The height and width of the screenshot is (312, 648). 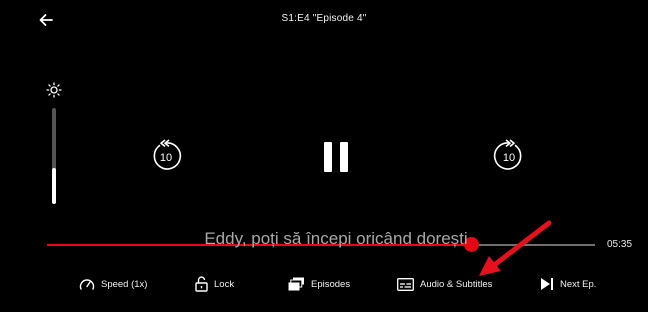 I want to click on audio-subtitles-button: Audio & Subtitles, so click(x=444, y=284).